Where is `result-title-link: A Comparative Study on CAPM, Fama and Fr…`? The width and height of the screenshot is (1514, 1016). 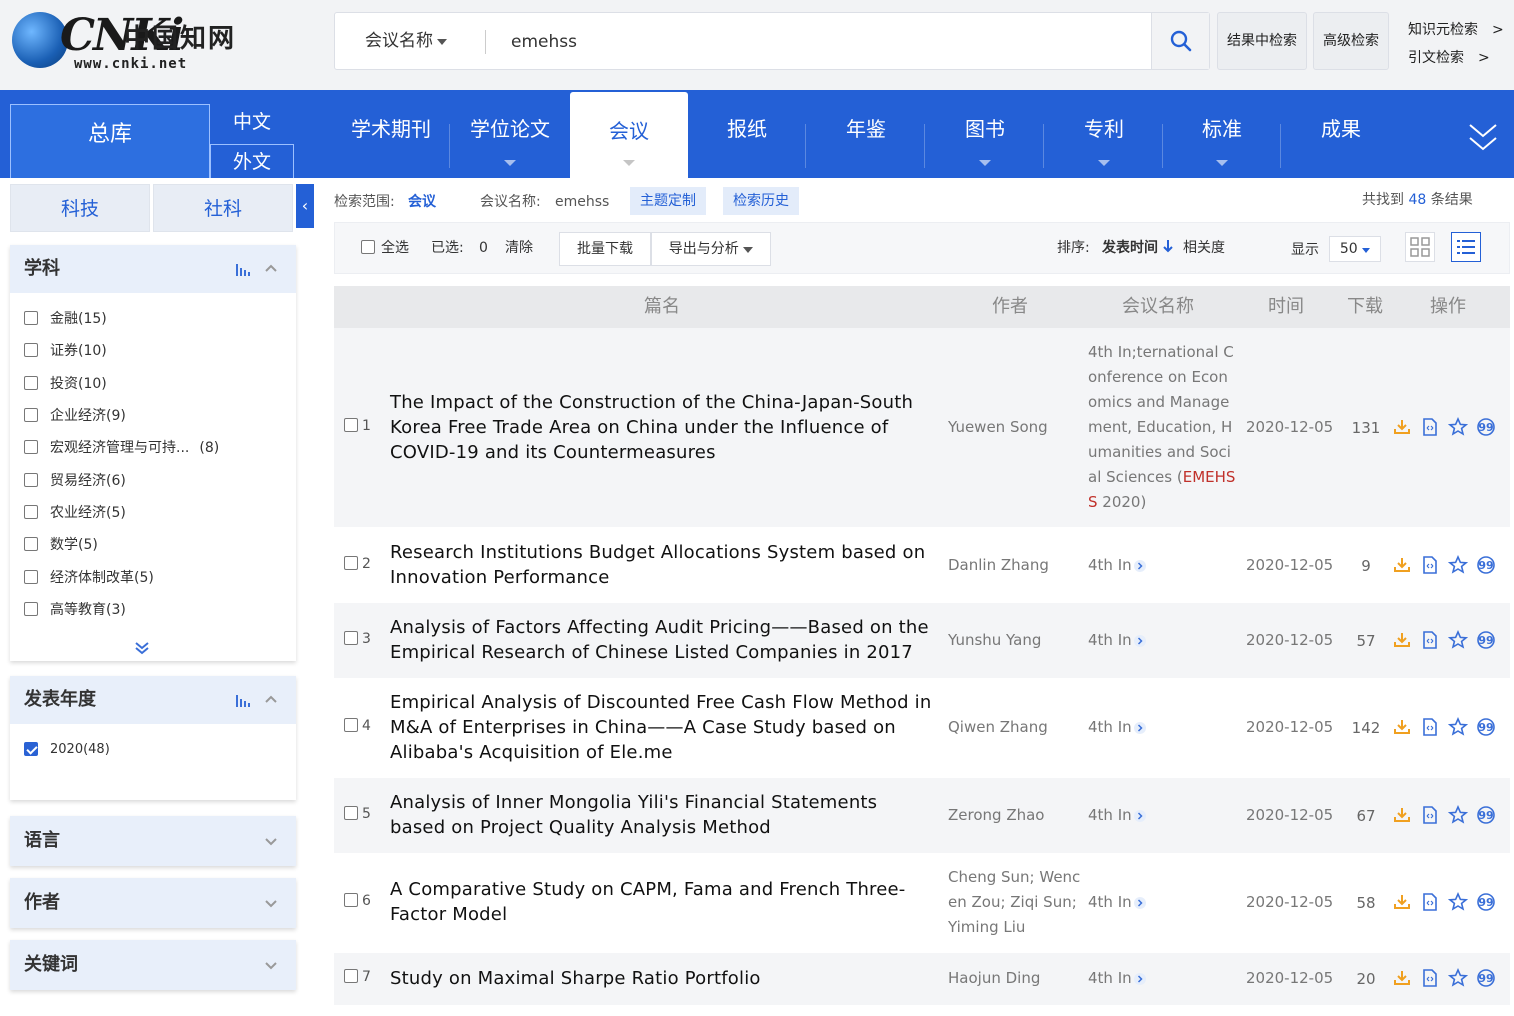
result-title-link: A Comparative Study on CAPM, Fama and Fr… is located at coordinates (664, 902).